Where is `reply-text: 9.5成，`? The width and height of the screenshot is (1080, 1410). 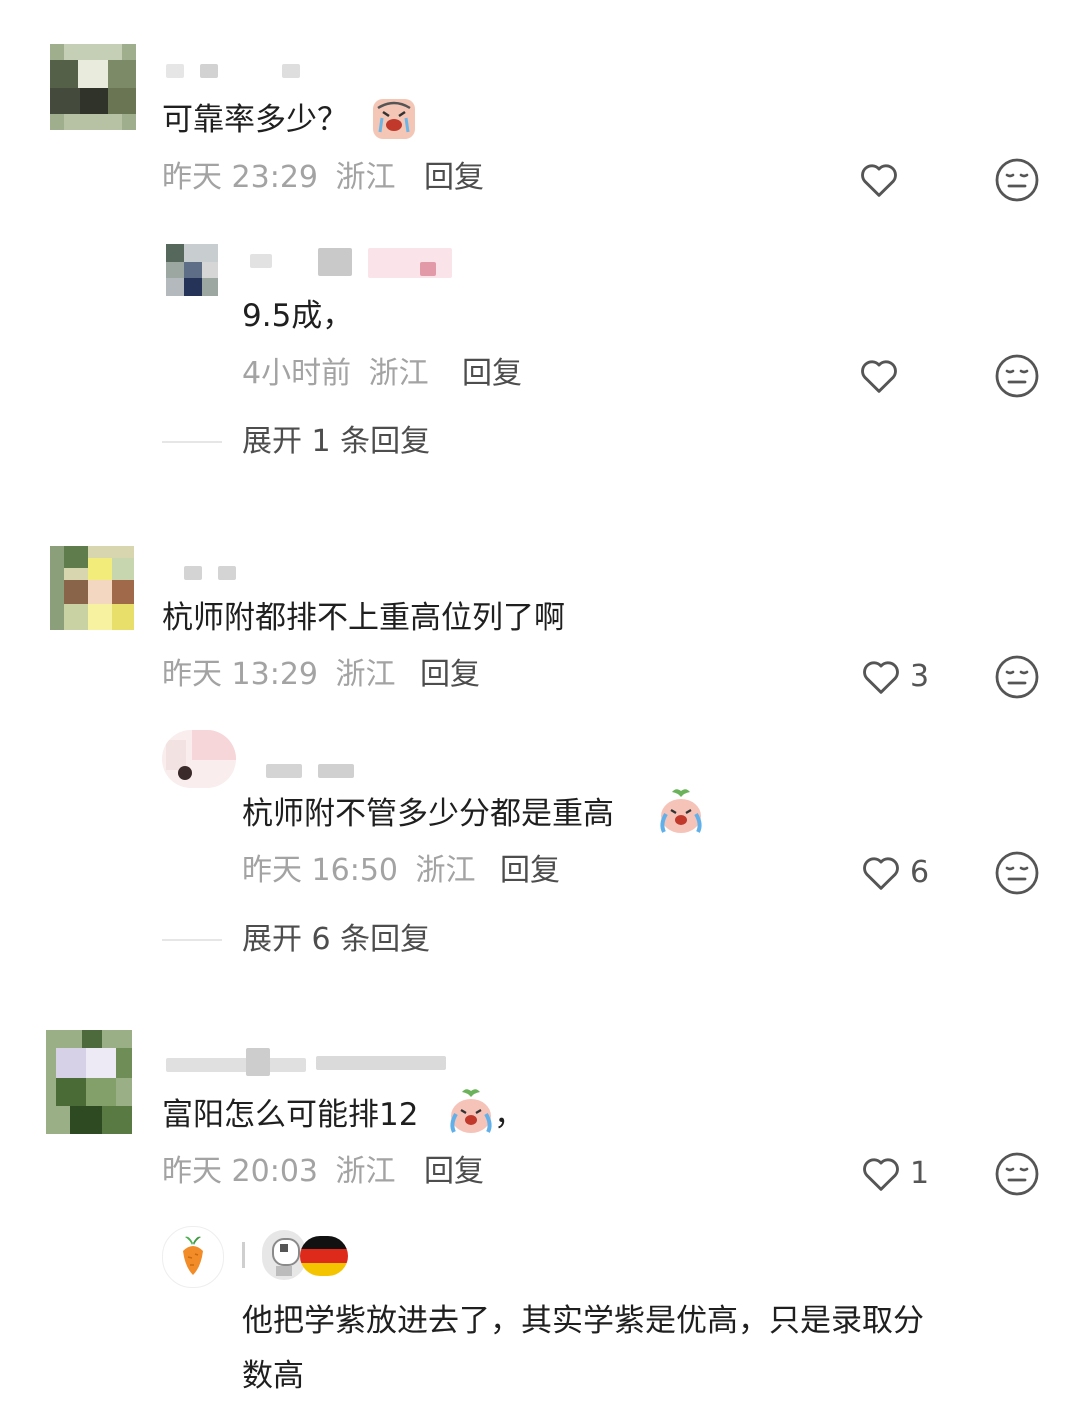 reply-text: 9.5成， is located at coordinates (298, 316).